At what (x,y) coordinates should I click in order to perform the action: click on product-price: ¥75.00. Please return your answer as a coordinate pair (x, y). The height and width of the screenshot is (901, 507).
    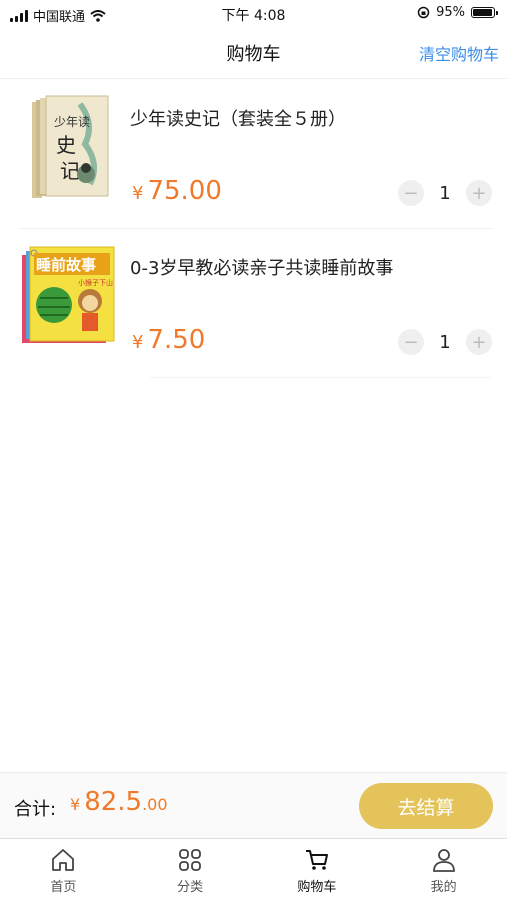
    Looking at the image, I should click on (177, 191).